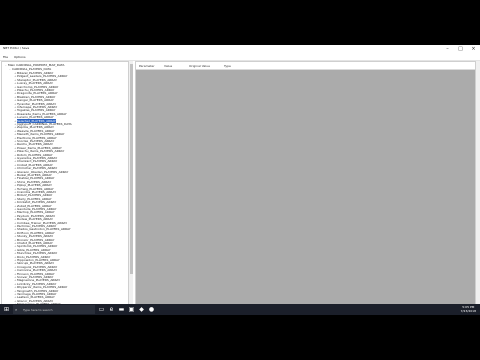  Describe the element at coordinates (141, 309) in the screenshot. I see `app-icon: ◆` at that location.